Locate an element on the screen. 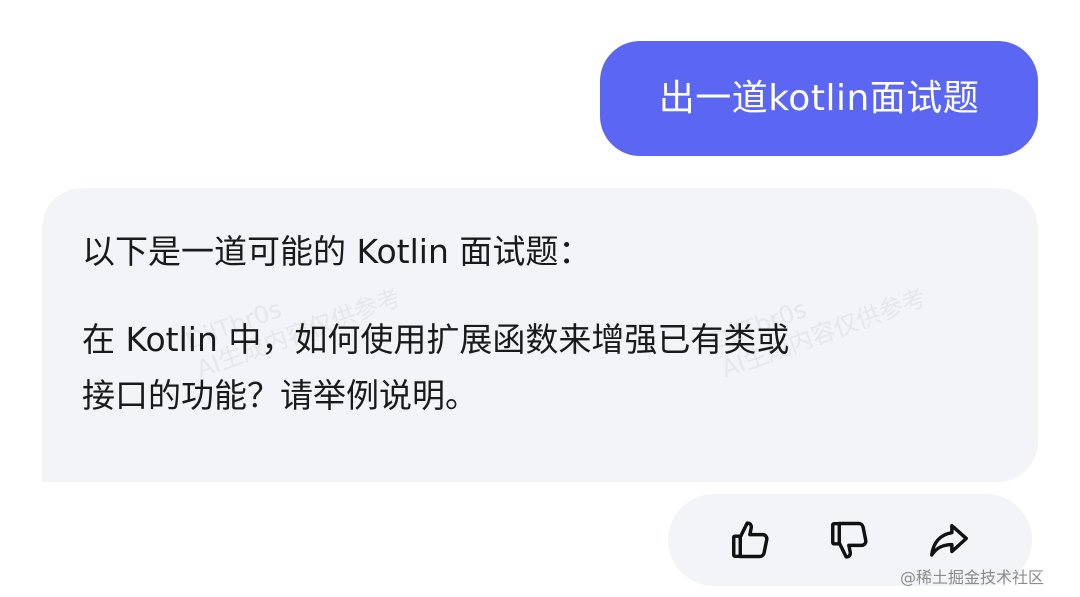 This screenshot has height=597, width=1080. dislike-button is located at coordinates (850, 540).